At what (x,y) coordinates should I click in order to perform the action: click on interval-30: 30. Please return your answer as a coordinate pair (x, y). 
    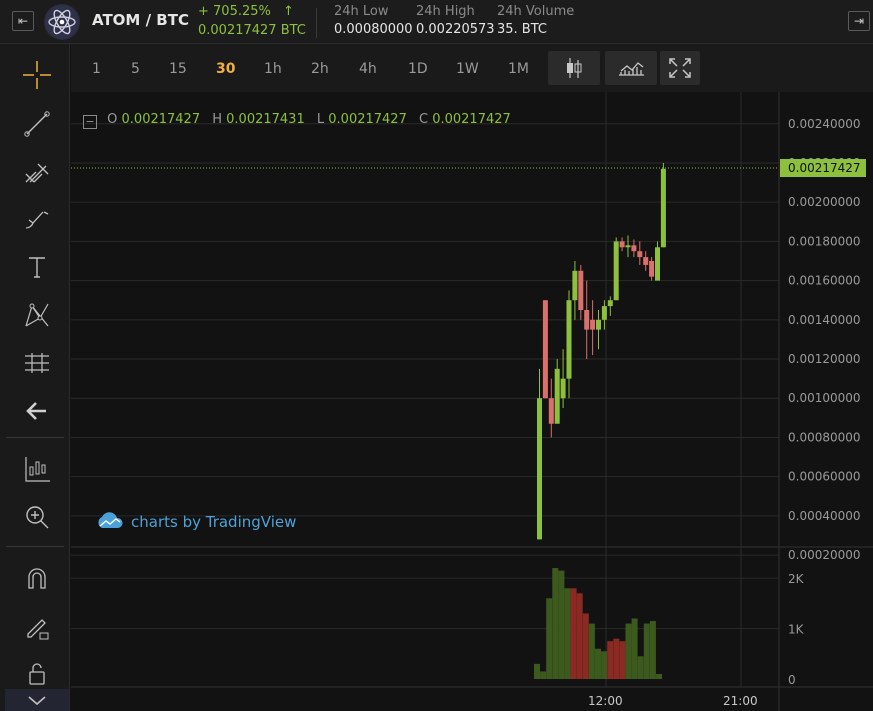
    Looking at the image, I should click on (225, 69).